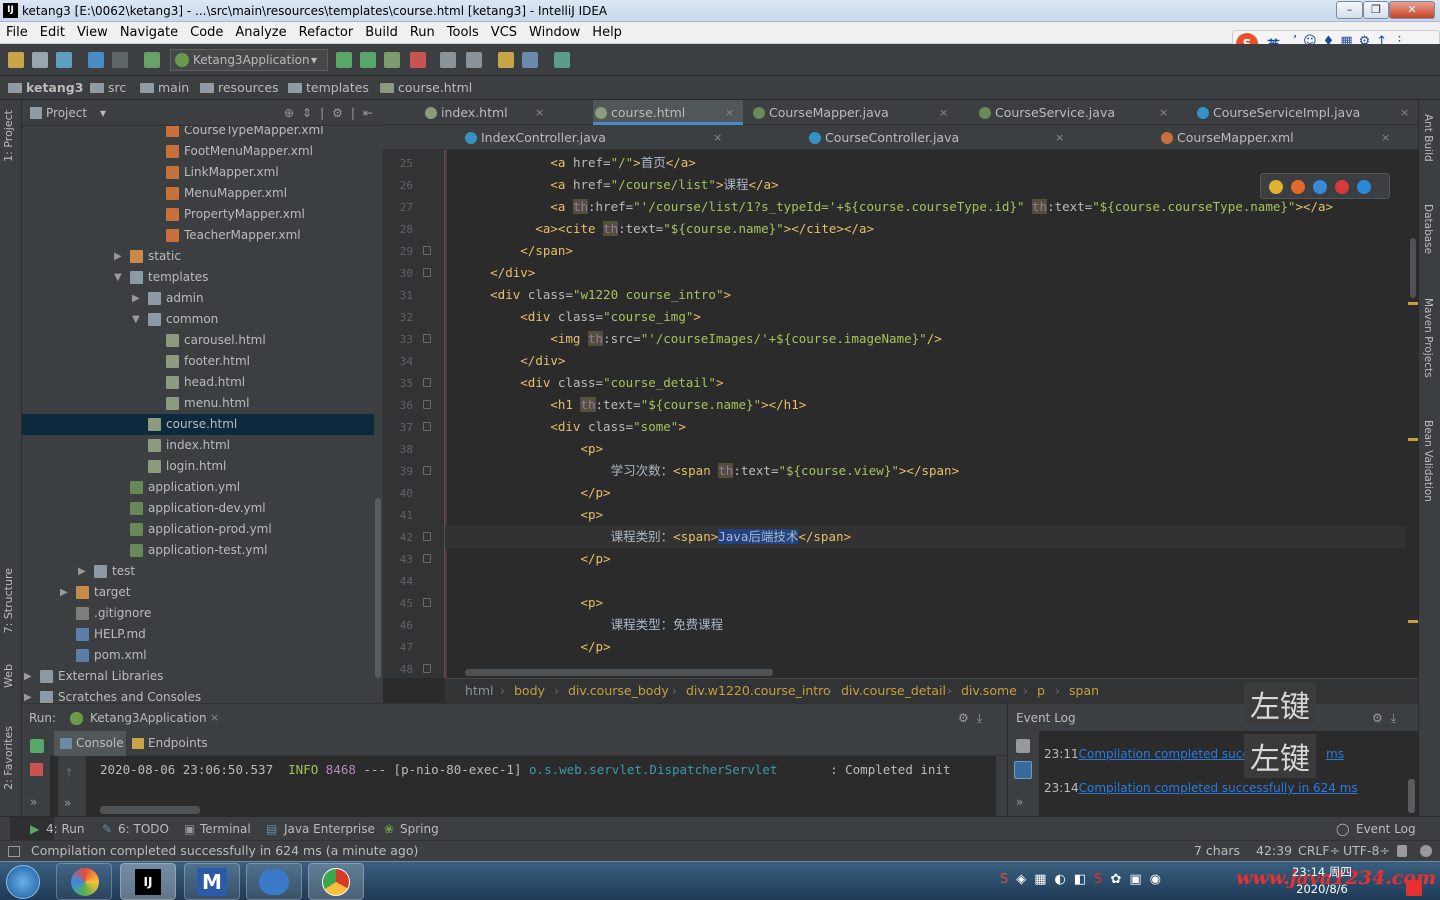 This screenshot has height=900, width=1440. What do you see at coordinates (1364, 187) in the screenshot?
I see `ie-icon` at bounding box center [1364, 187].